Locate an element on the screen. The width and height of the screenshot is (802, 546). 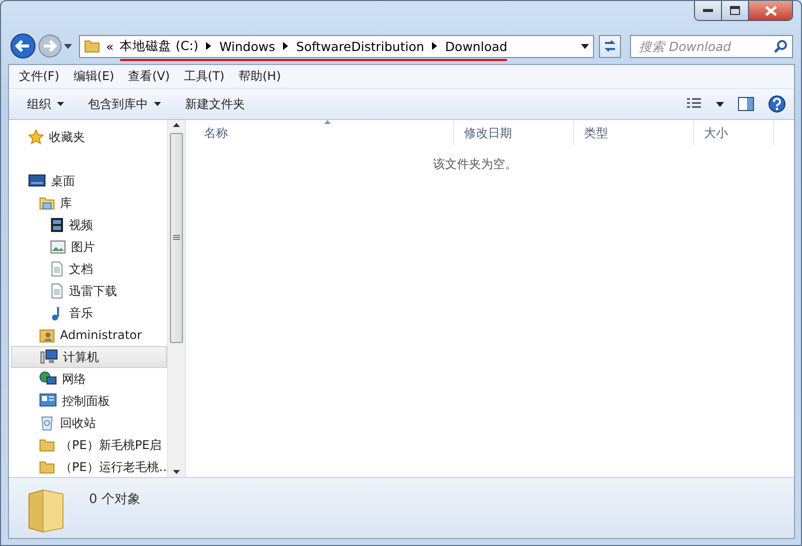
search-icon is located at coordinates (781, 45).